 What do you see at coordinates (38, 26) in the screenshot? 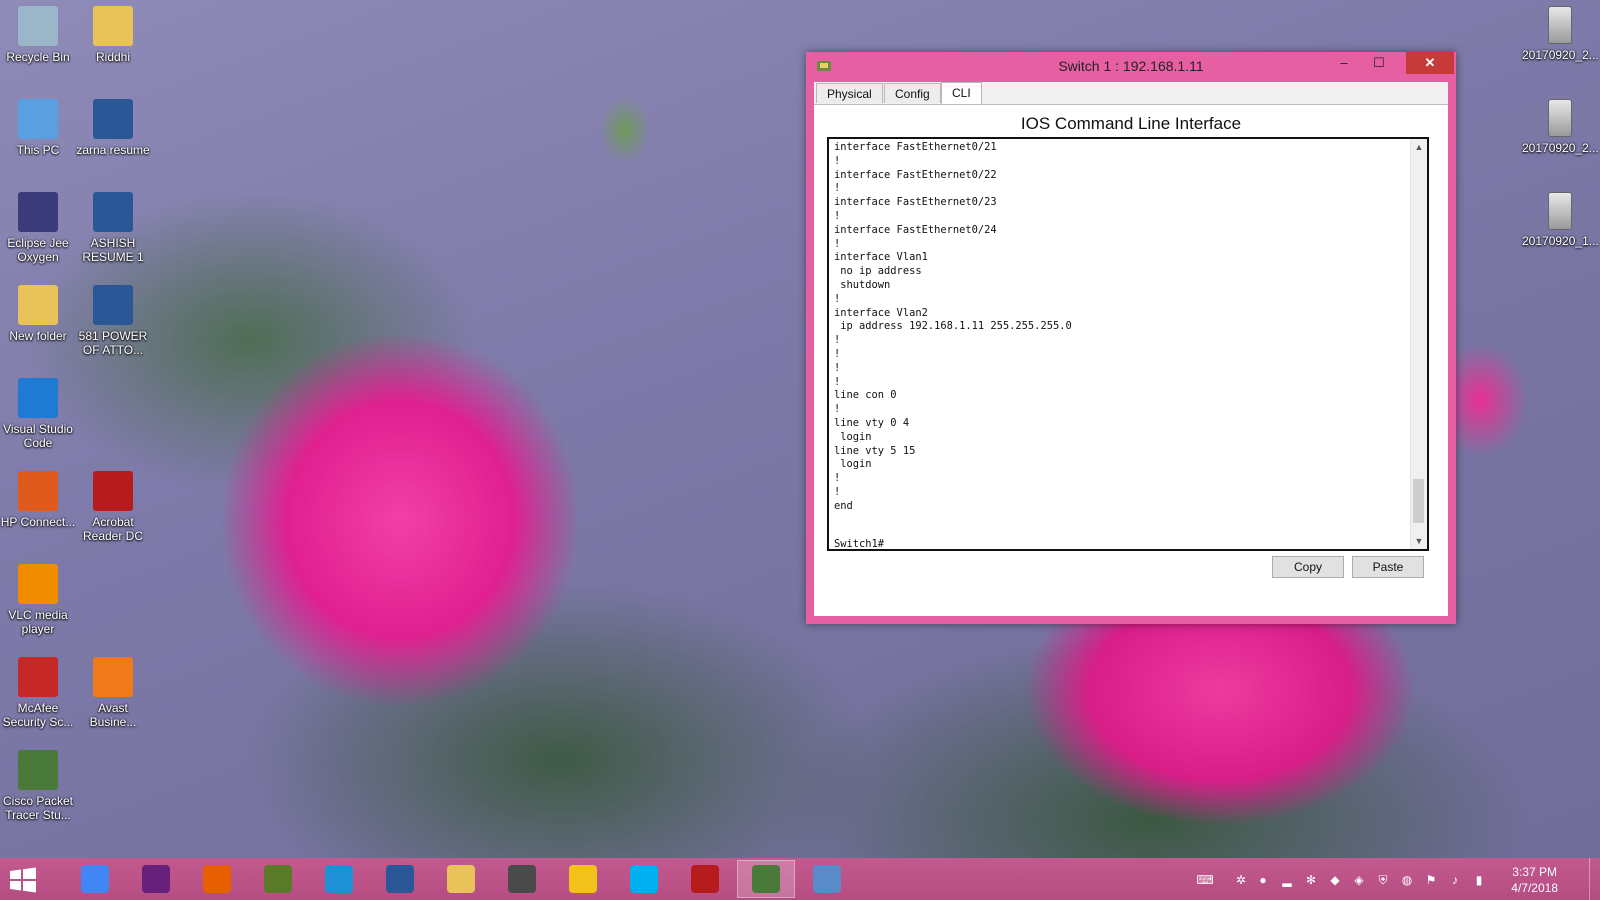
I see `recycle-bin-icon` at bounding box center [38, 26].